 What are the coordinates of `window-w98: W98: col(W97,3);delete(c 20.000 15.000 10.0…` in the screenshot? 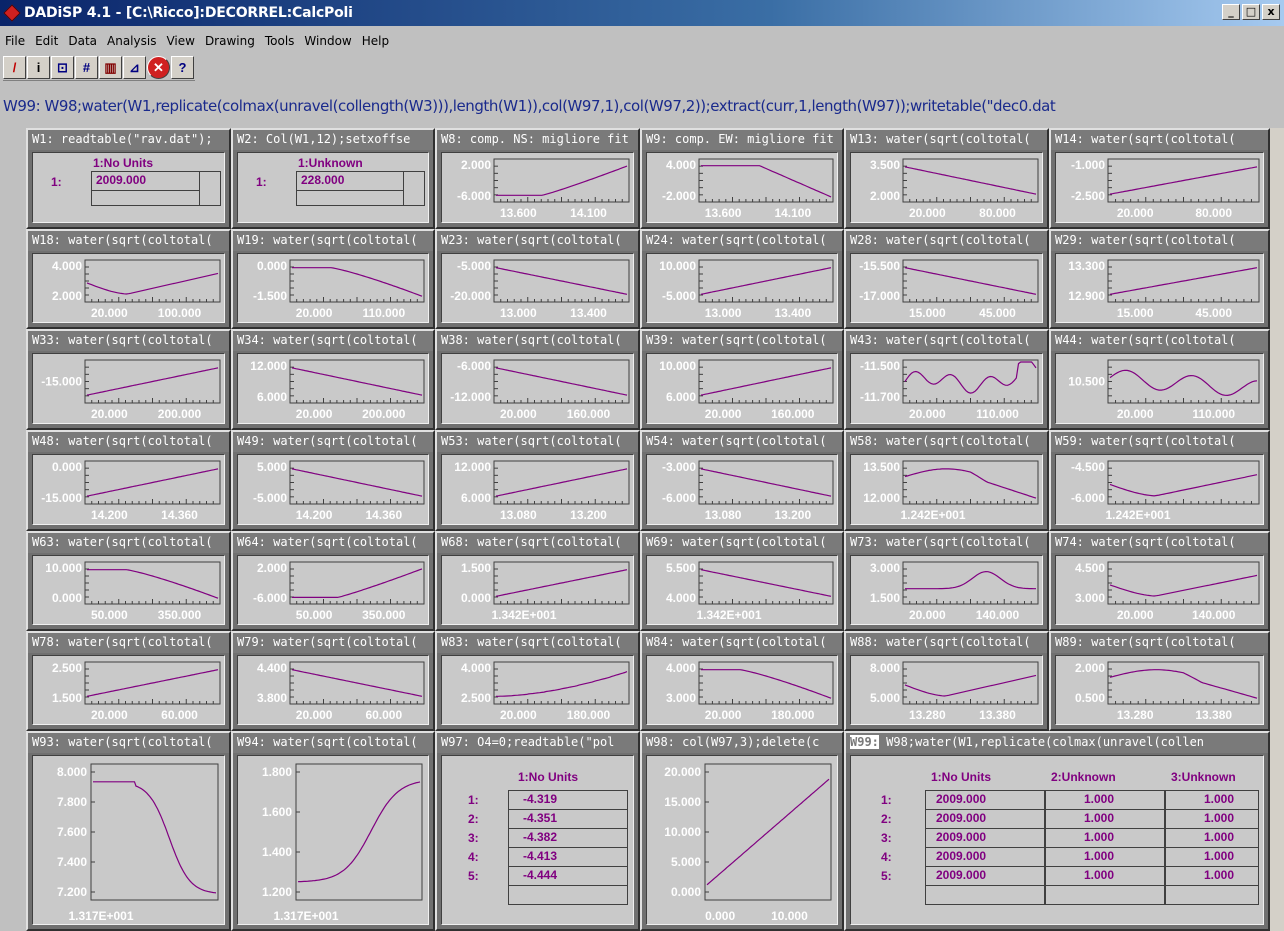 It's located at (742, 831).